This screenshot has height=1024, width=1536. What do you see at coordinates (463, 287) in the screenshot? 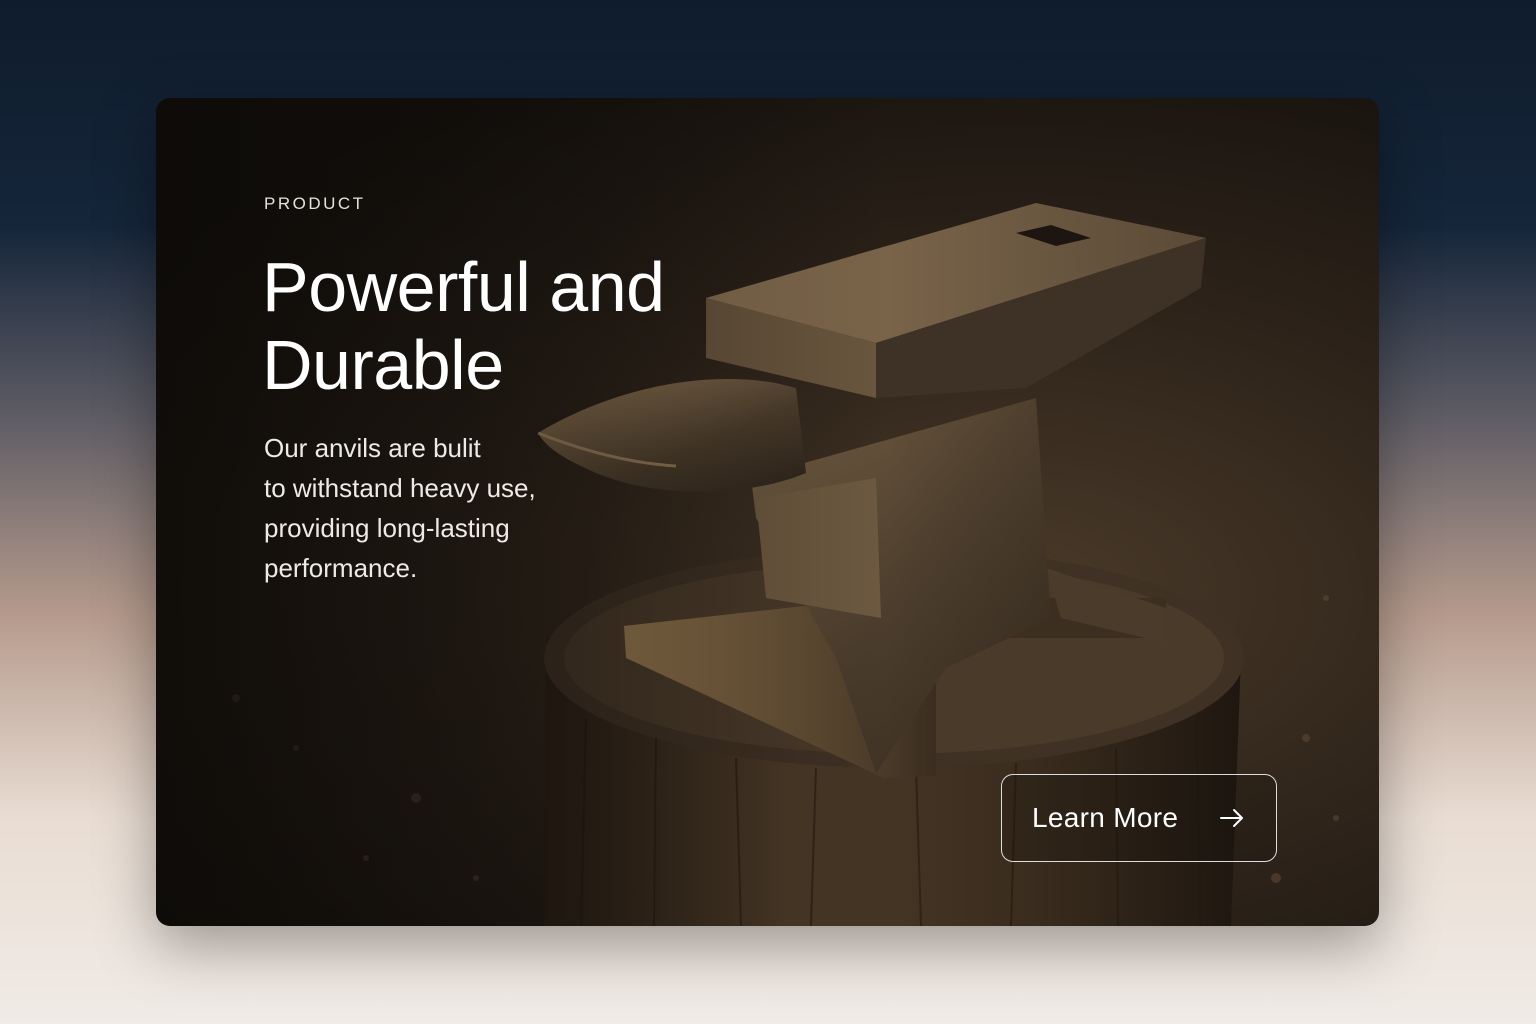
I see `headline-line: Powerful and` at bounding box center [463, 287].